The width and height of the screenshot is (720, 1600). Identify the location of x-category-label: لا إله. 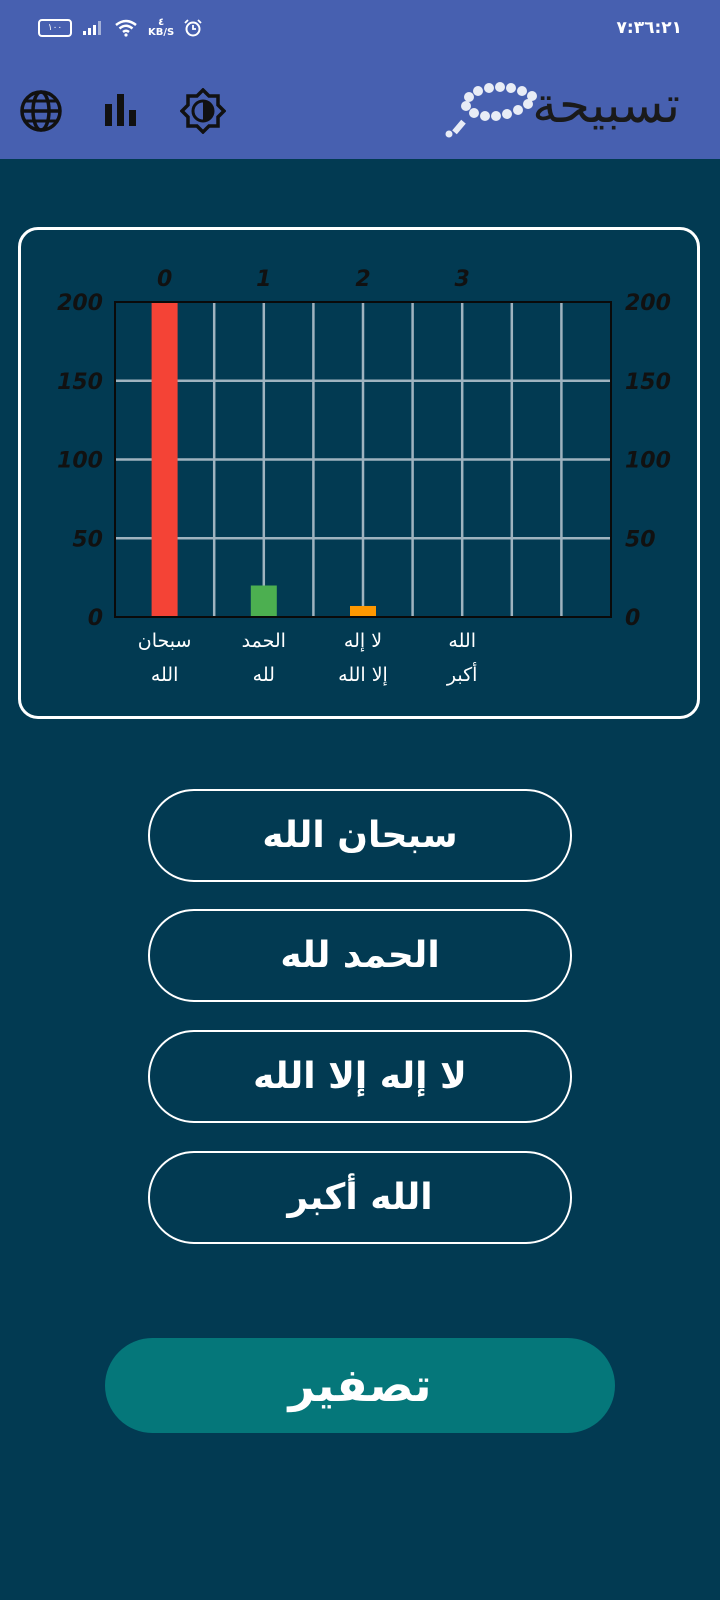
(363, 641).